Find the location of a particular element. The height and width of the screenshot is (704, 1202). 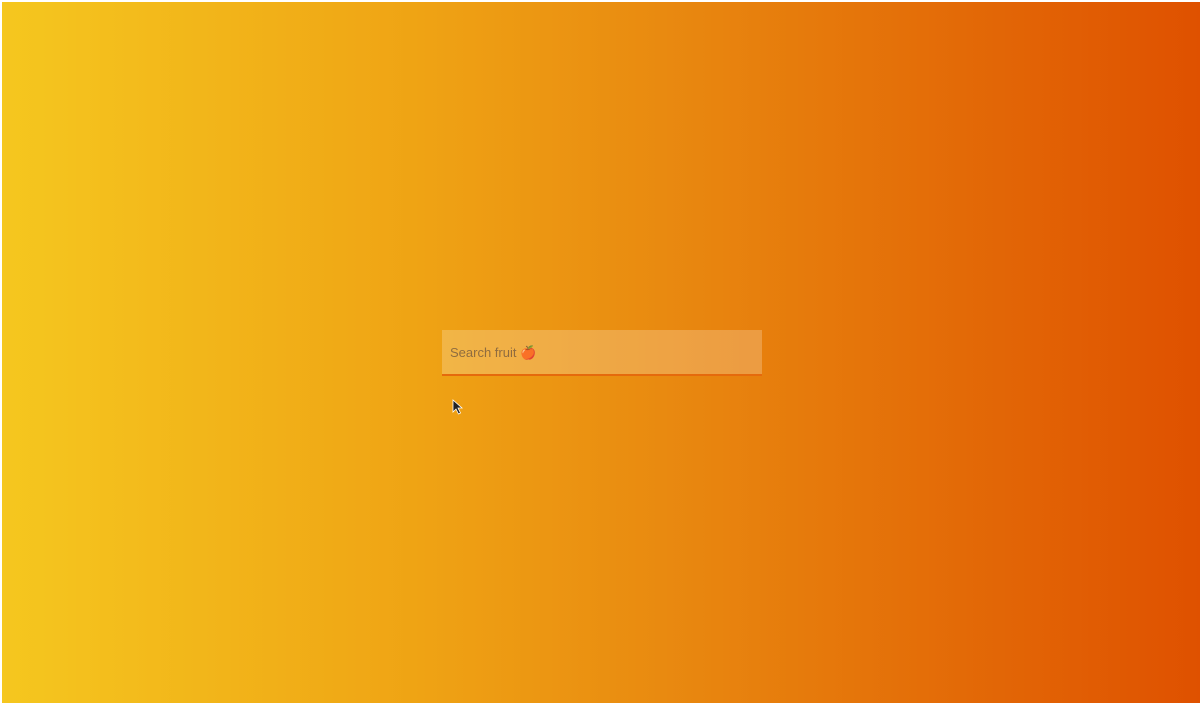

search-box is located at coordinates (602, 353).